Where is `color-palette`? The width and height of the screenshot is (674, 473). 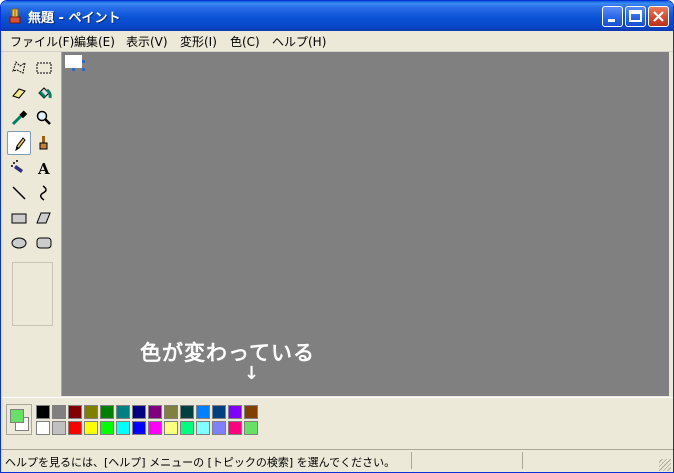 color-palette is located at coordinates (337, 421).